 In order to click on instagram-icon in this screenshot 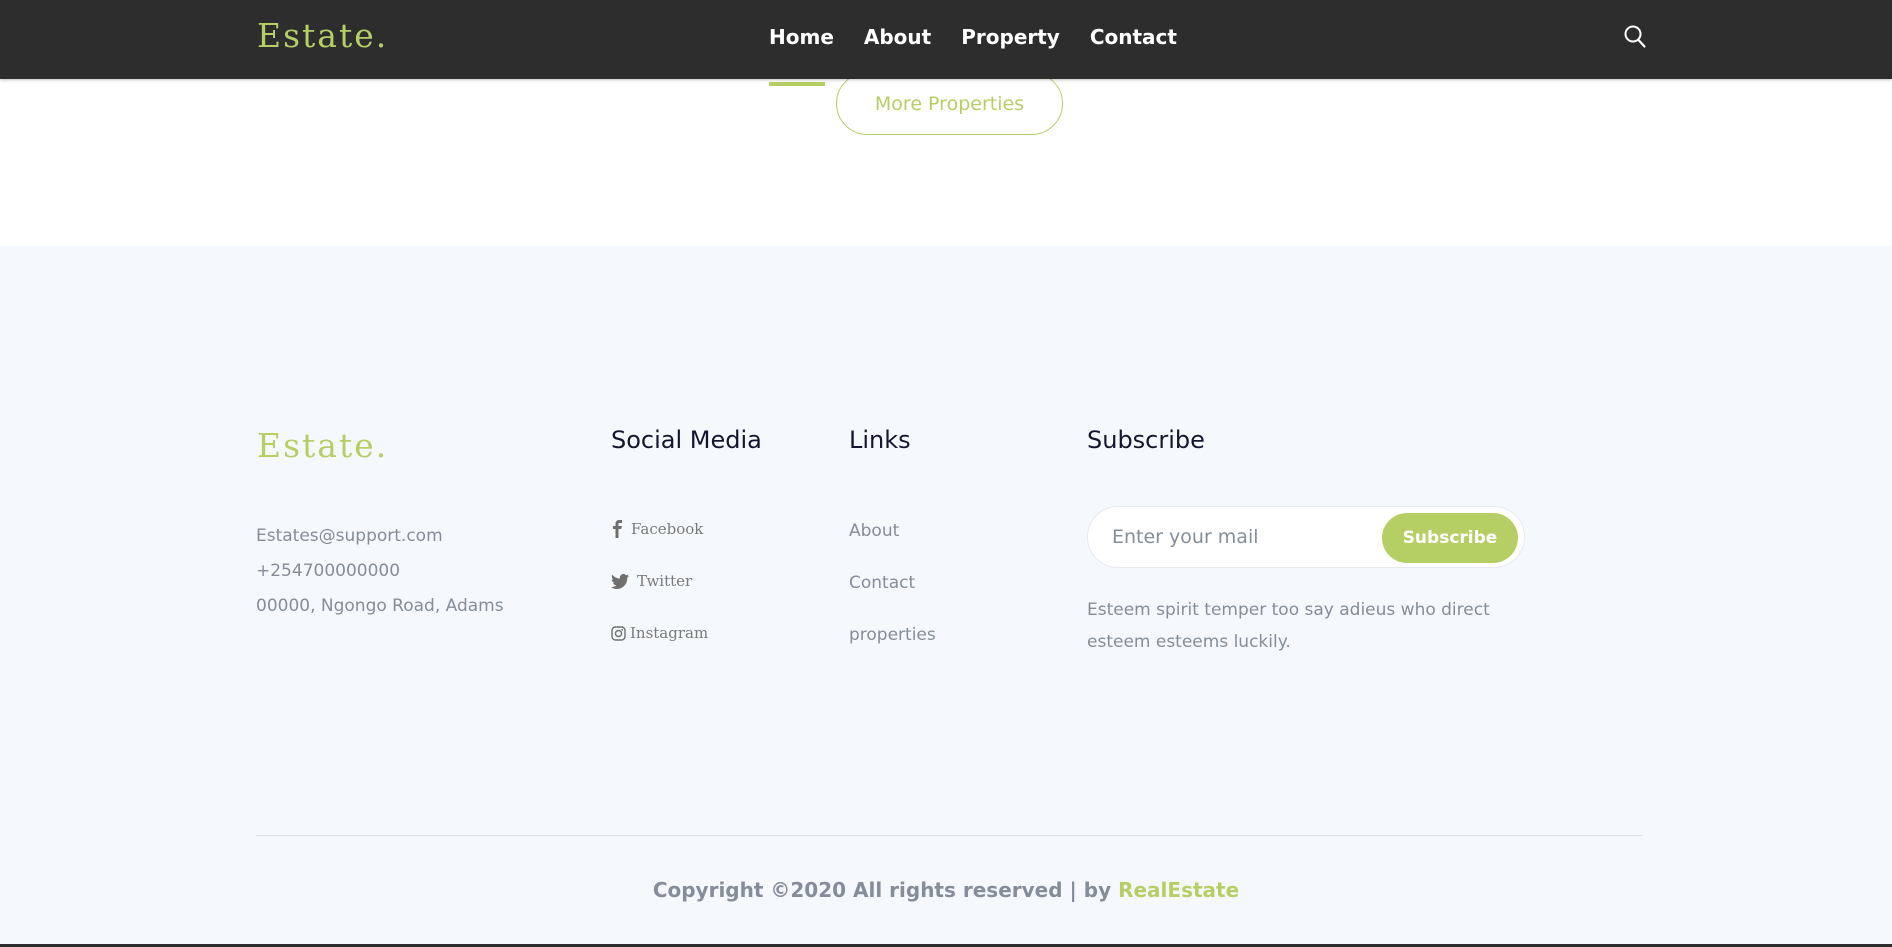, I will do `click(618, 633)`.